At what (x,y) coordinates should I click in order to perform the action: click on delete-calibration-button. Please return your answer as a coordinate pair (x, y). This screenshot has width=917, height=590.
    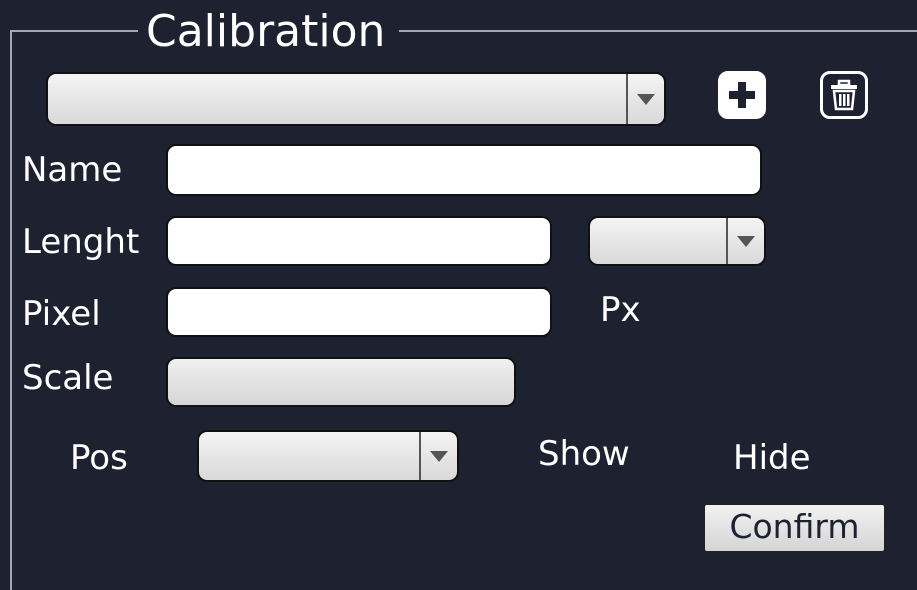
    Looking at the image, I should click on (844, 95).